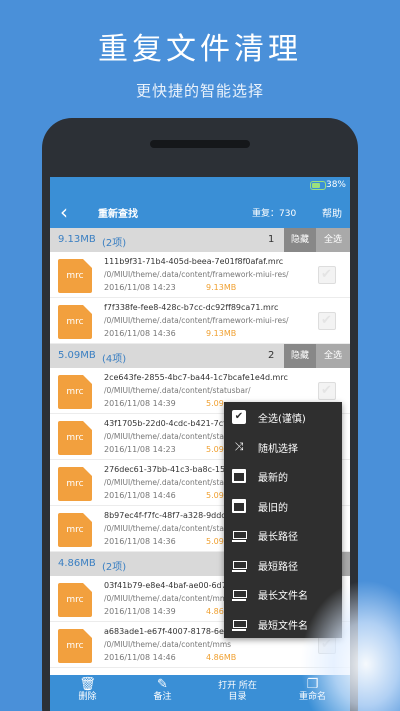 The height and width of the screenshot is (711, 400). Describe the element at coordinates (177, 390) in the screenshot. I see `file-path: /0/MIUI/theme/.data/content/statusbar/` at that location.